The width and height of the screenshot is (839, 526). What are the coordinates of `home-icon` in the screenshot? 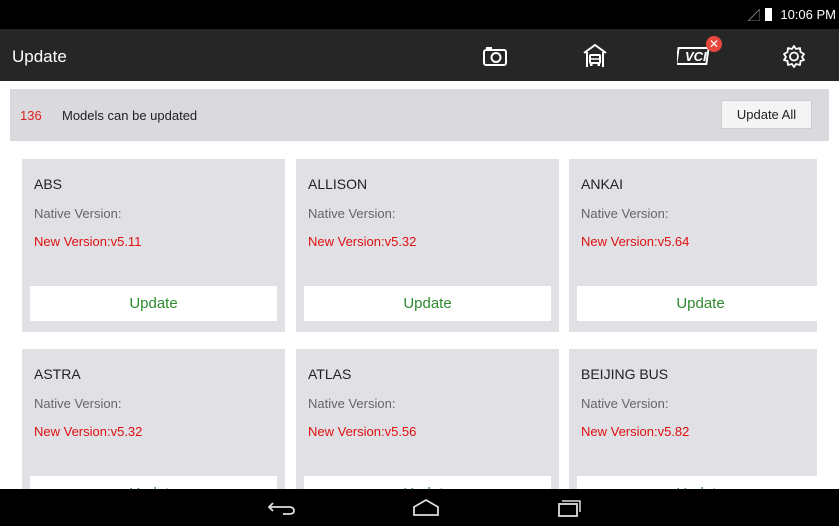 It's located at (426, 508).